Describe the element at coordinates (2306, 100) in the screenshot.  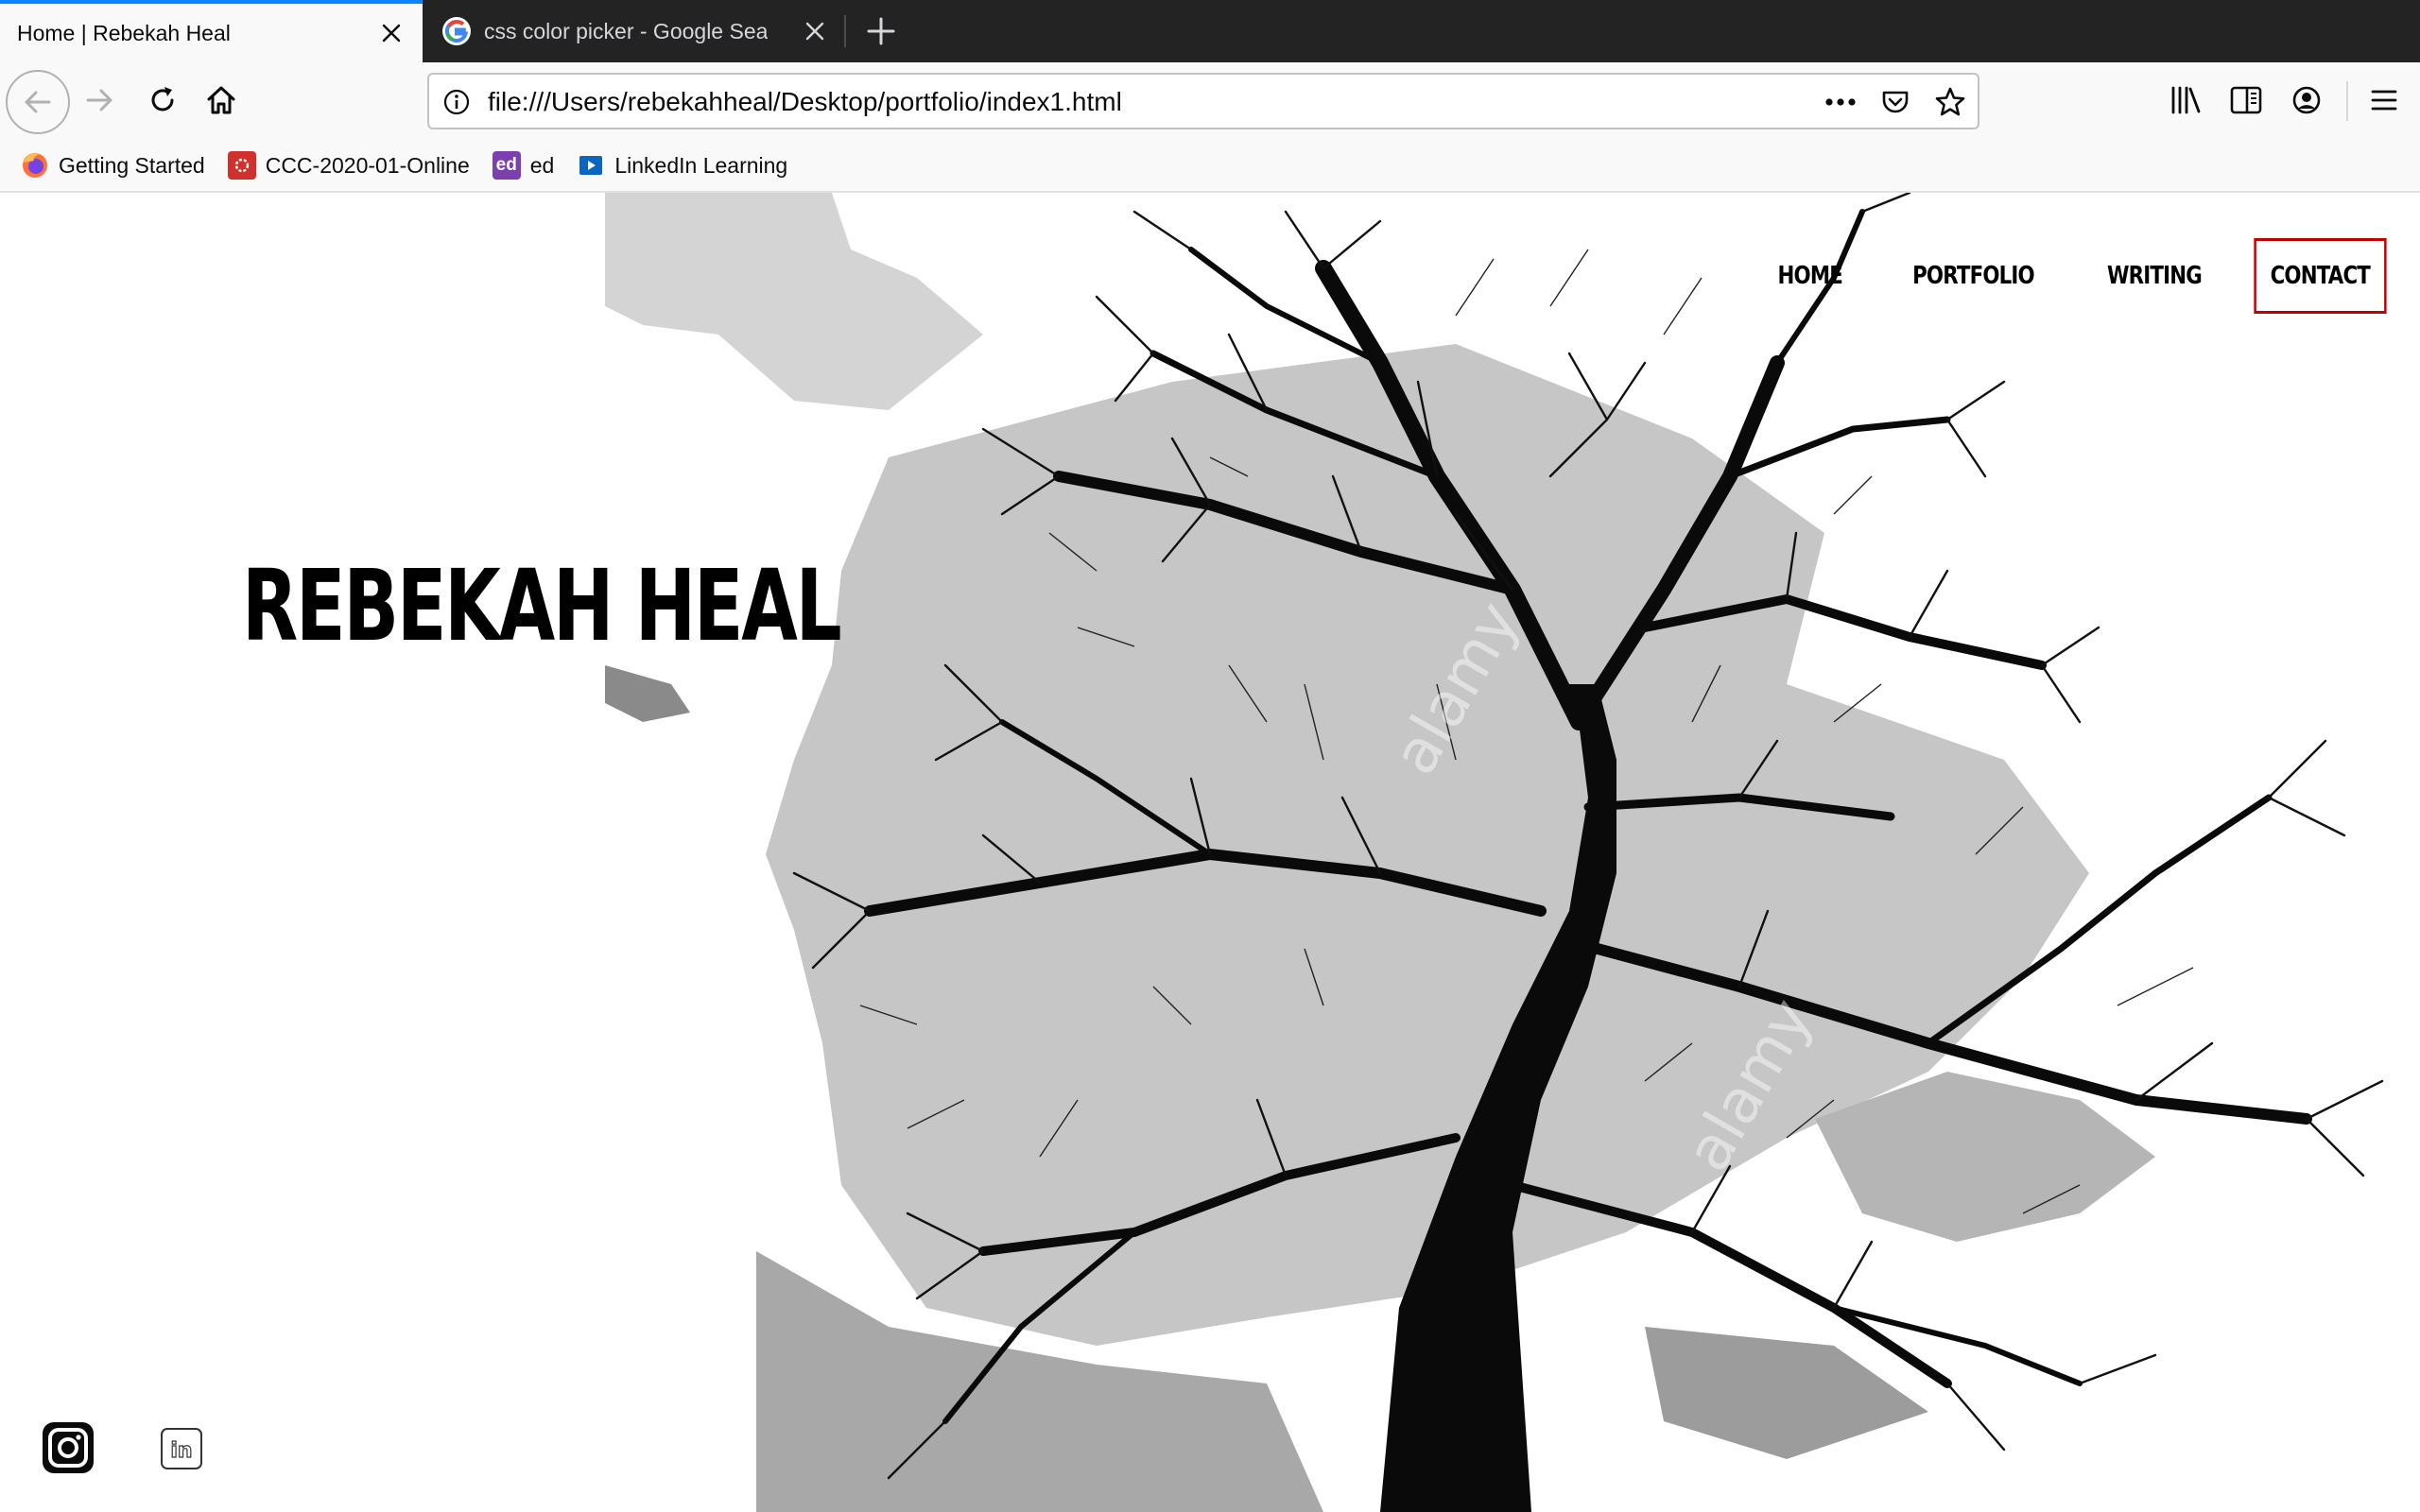
I see `account-icon` at that location.